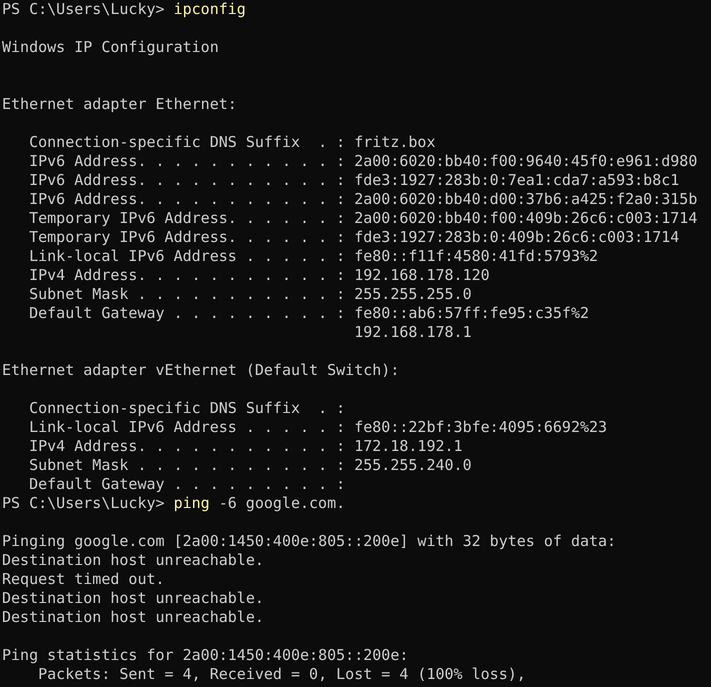 Image resolution: width=711 pixels, height=687 pixels. Describe the element at coordinates (259, 275) in the screenshot. I see `output-line: IPv4 Address. . . . . . . . . . . : 192.168.178.120` at that location.